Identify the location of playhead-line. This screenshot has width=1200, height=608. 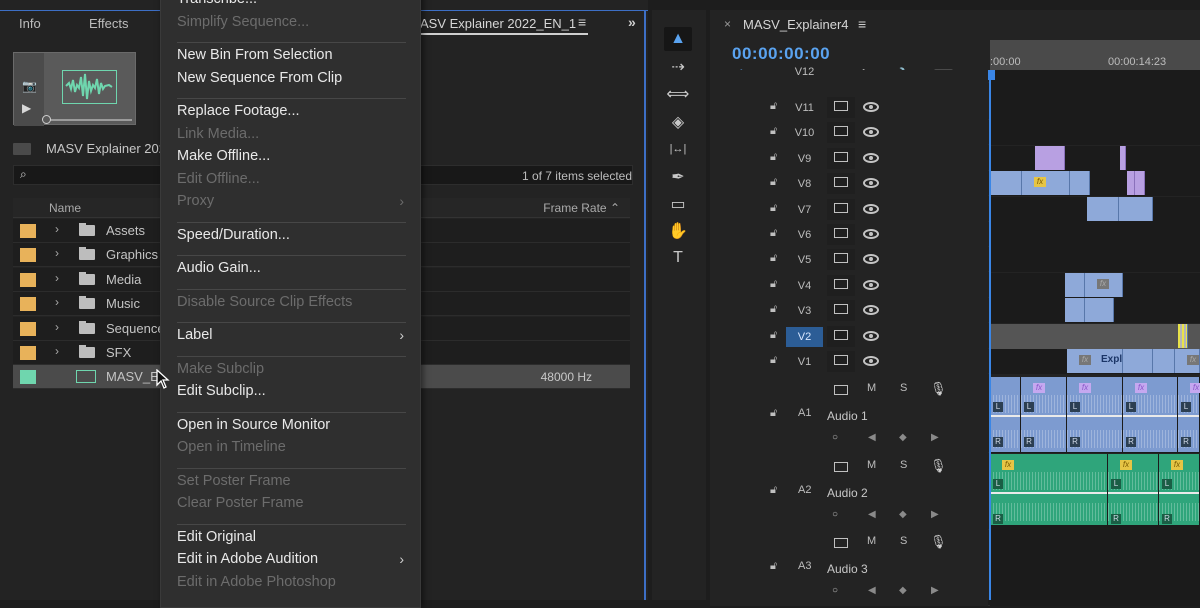
(990, 340).